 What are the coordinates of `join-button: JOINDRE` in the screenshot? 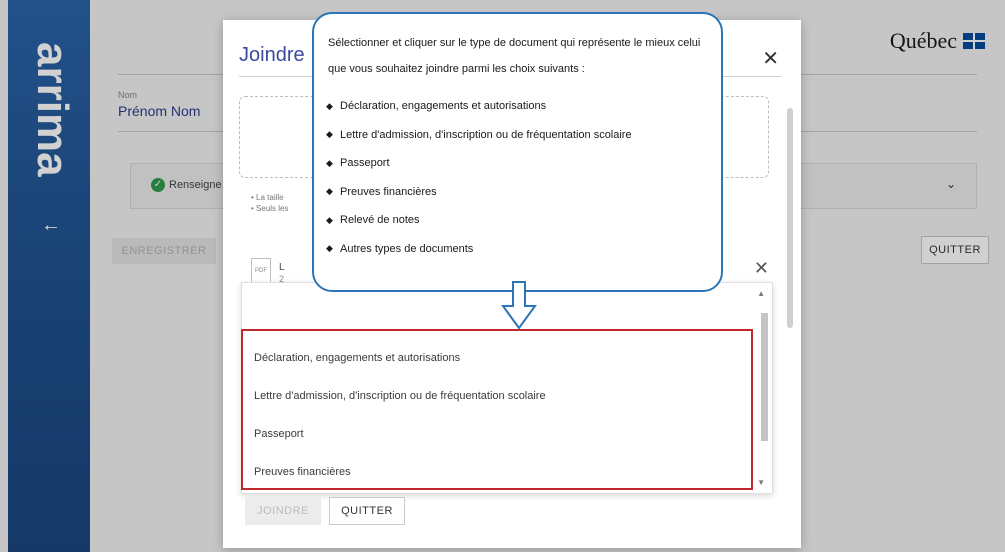 It's located at (283, 511).